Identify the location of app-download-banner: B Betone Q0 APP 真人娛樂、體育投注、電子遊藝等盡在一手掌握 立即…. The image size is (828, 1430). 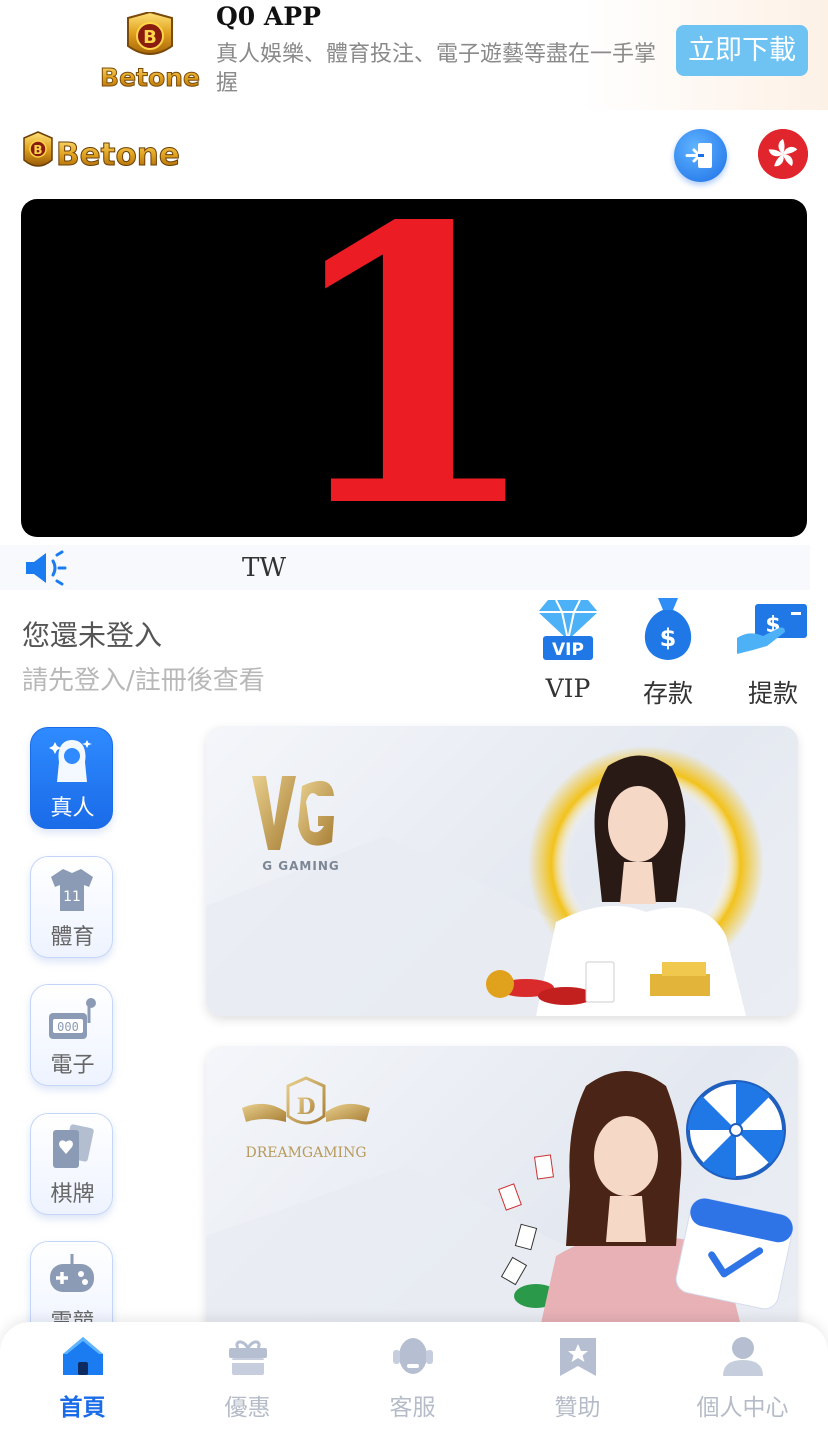
(414, 55).